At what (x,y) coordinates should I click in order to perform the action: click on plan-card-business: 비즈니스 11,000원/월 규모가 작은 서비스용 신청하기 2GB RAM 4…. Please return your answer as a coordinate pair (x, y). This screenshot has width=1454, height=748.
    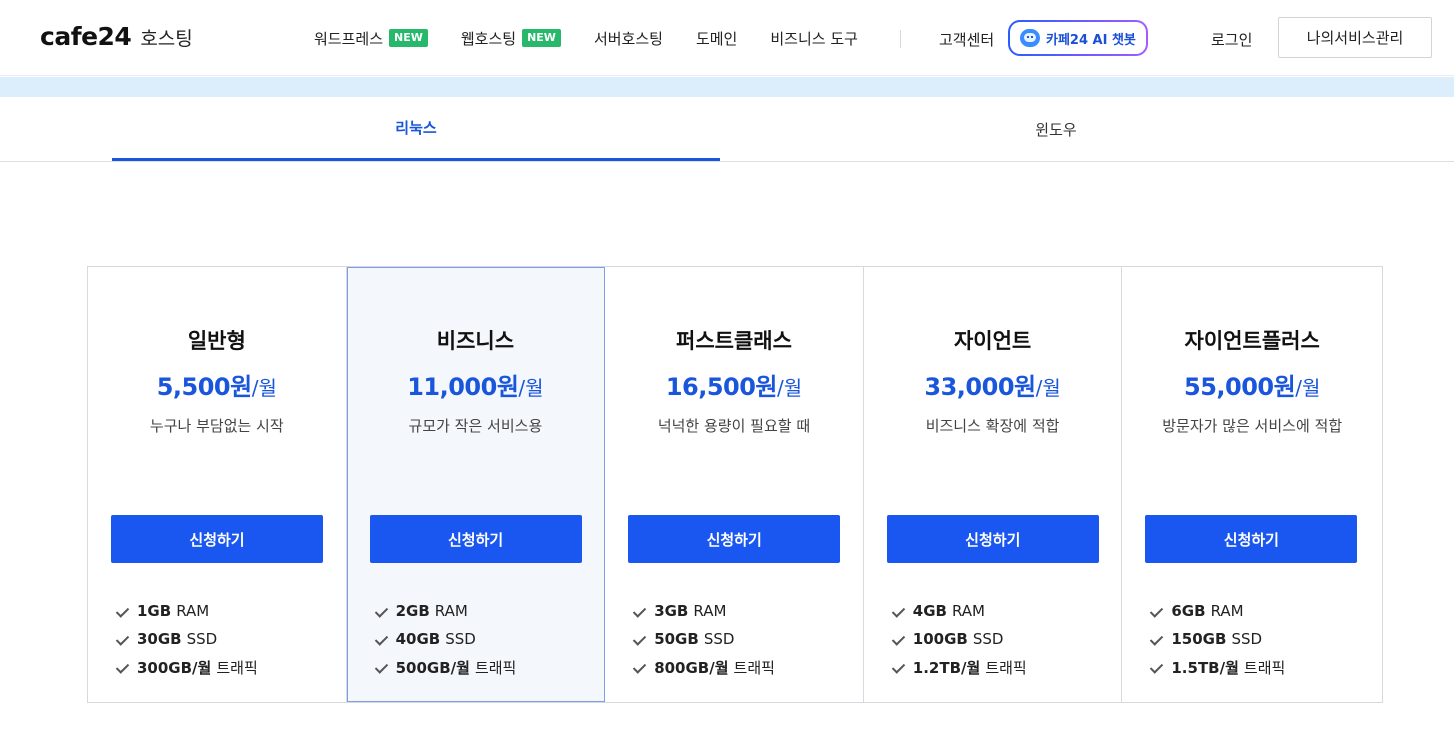
    Looking at the image, I should click on (476, 484).